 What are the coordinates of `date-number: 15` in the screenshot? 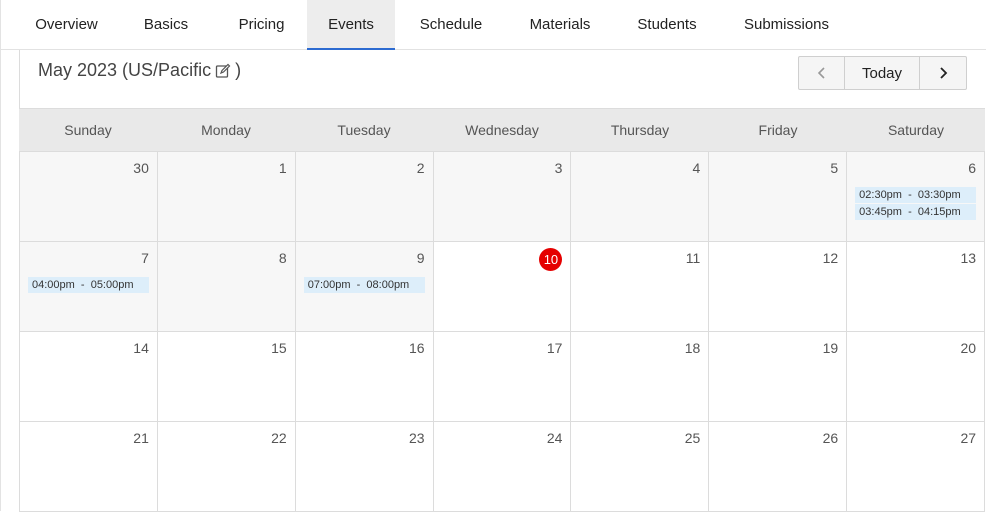 It's located at (279, 348).